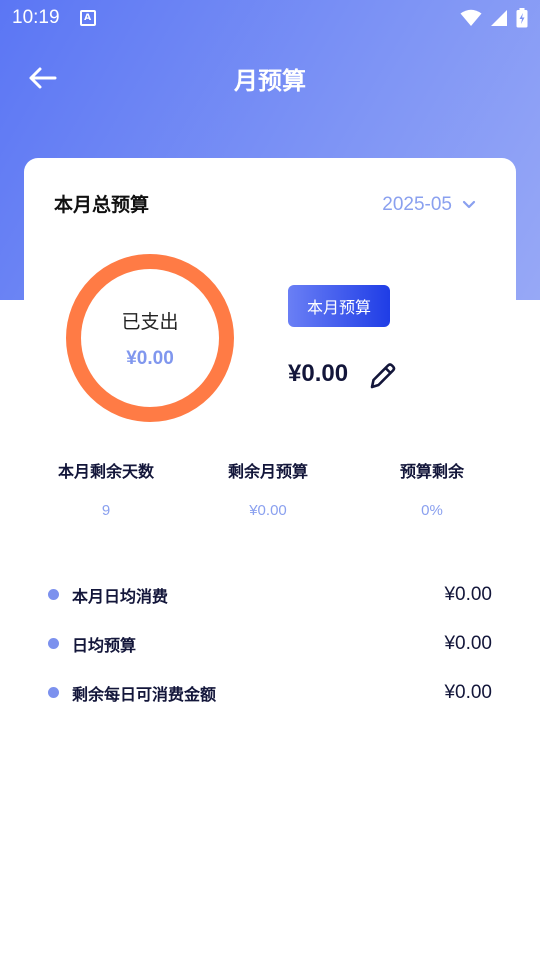 This screenshot has height=960, width=540. What do you see at coordinates (499, 18) in the screenshot?
I see `signal-icon` at bounding box center [499, 18].